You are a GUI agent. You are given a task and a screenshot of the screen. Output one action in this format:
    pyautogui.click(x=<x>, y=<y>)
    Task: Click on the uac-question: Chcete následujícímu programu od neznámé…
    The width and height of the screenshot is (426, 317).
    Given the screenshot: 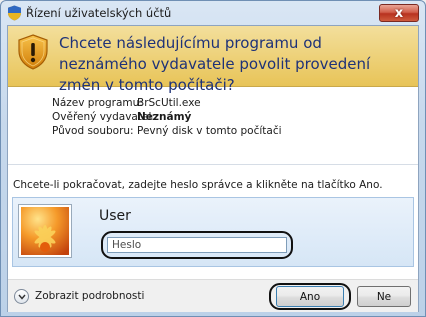 What is the action you would take?
    pyautogui.click(x=215, y=64)
    